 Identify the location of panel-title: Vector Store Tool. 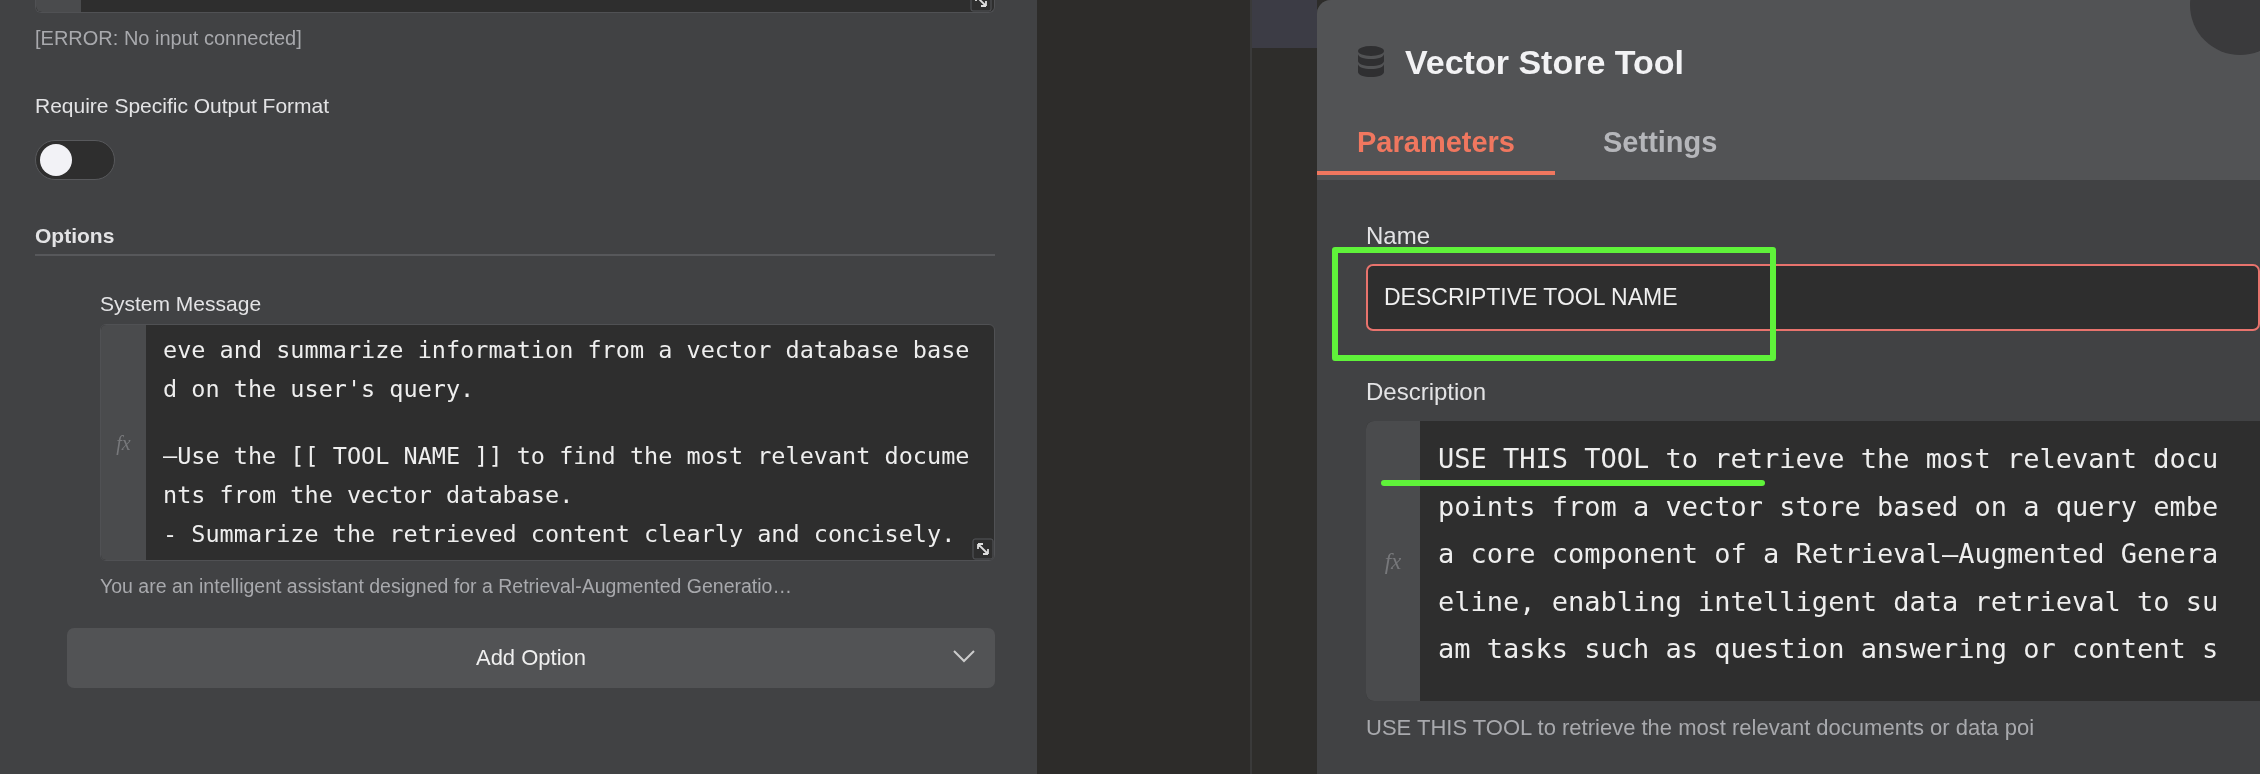
(1544, 62).